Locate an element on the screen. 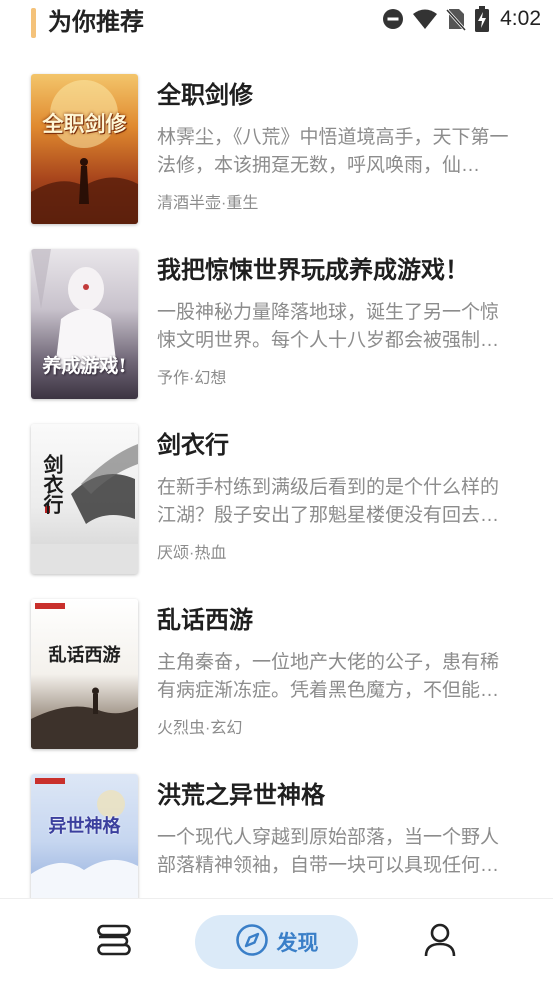  book-title: 我把惊悚世界玩成养成游戏！ is located at coordinates (313, 271).